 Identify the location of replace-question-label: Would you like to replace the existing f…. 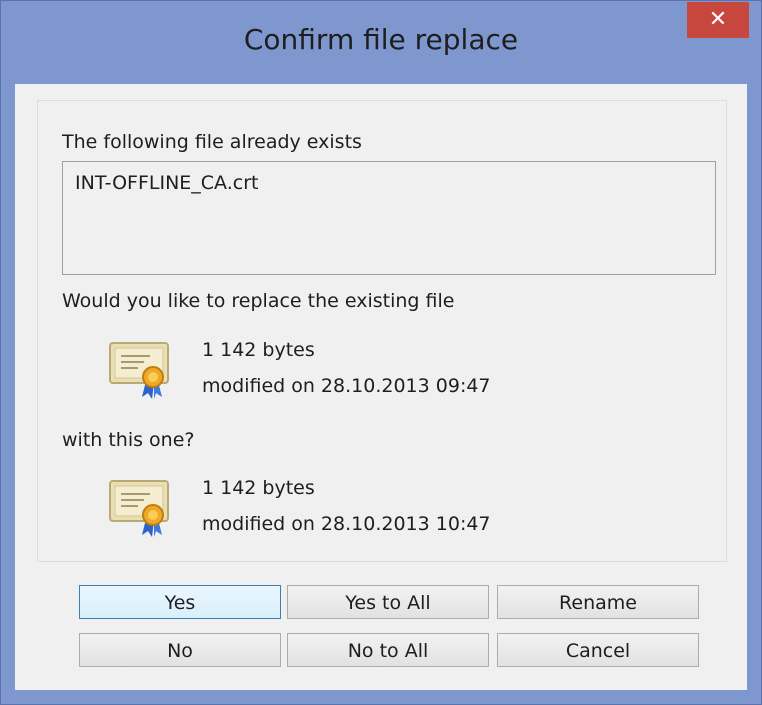
(258, 301).